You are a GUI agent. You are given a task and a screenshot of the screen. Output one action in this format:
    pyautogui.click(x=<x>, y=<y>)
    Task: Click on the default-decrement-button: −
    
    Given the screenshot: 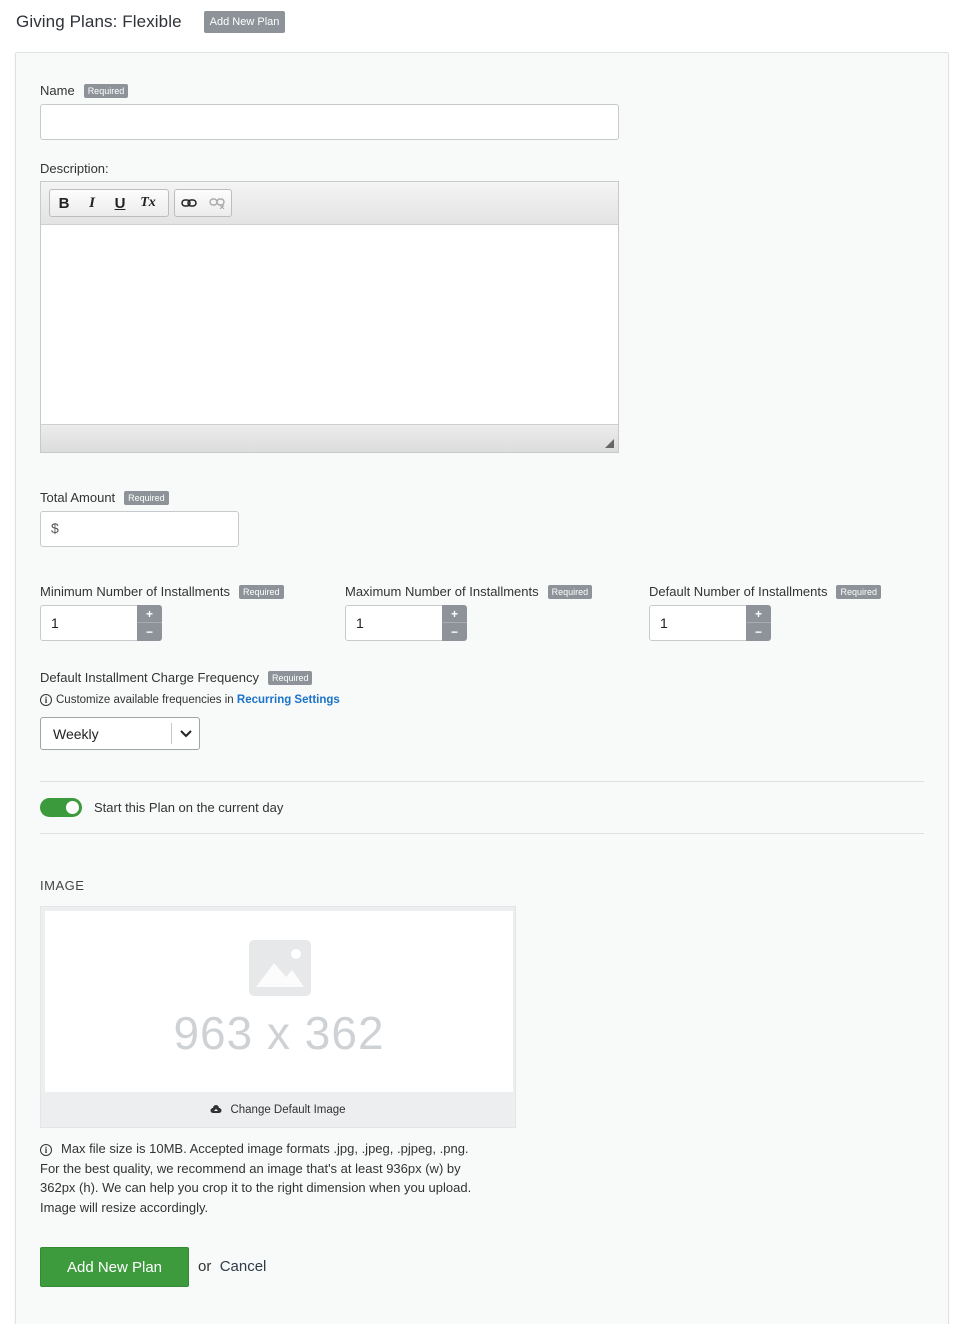 What is the action you would take?
    pyautogui.click(x=758, y=632)
    